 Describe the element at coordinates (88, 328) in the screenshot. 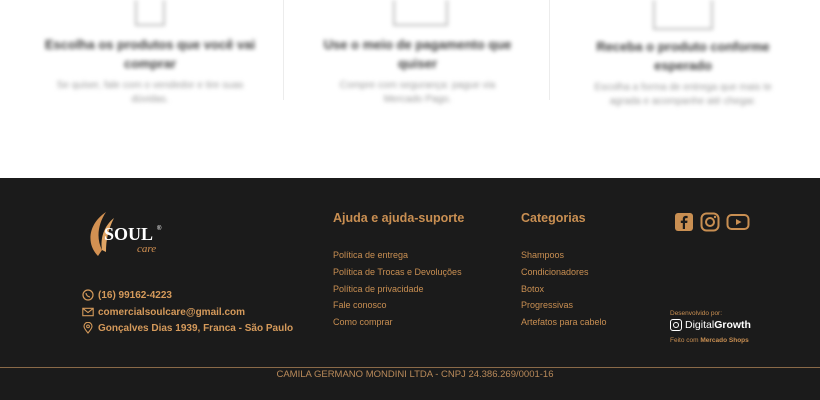

I see `map-pin-icon` at that location.